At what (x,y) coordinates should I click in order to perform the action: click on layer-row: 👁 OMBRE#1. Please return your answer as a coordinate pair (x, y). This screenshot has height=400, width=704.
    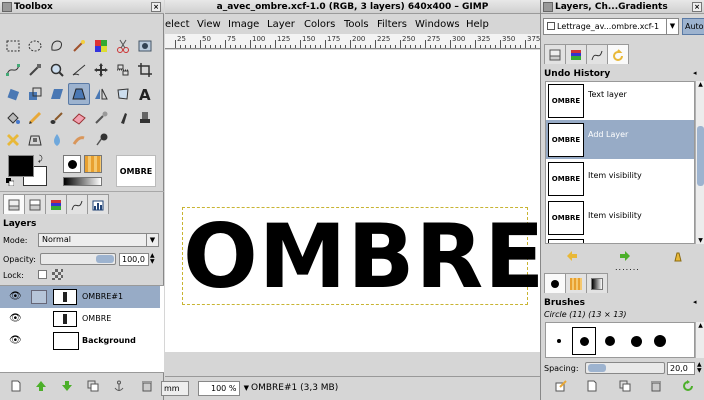
    Looking at the image, I should click on (80, 297).